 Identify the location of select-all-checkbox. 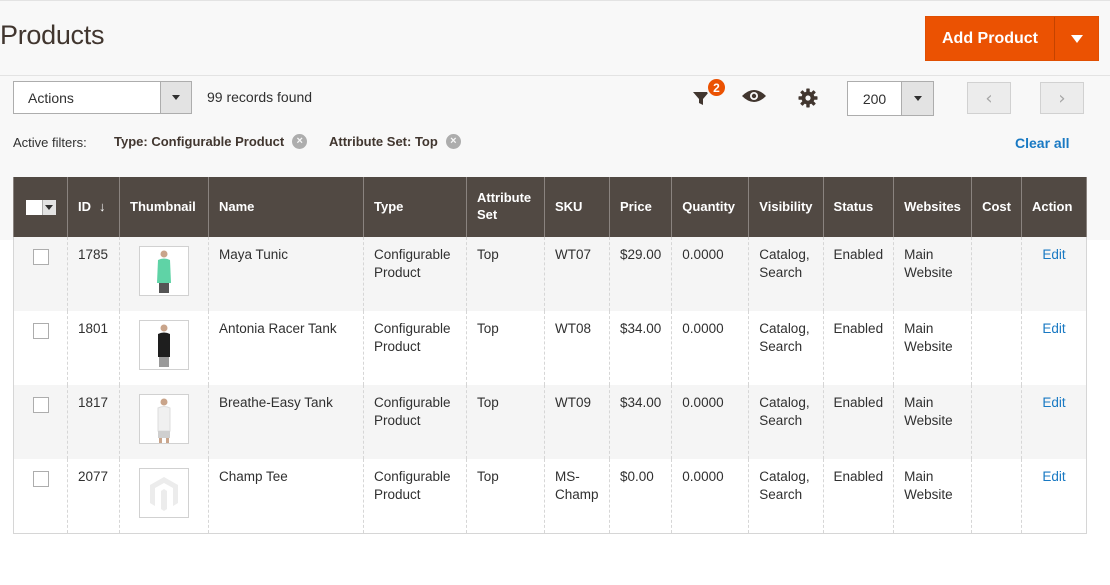
(33, 207).